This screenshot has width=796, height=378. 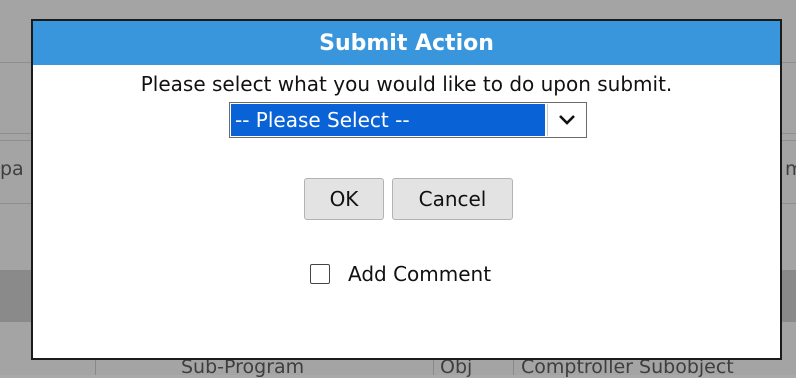 What do you see at coordinates (344, 199) in the screenshot?
I see `ok-button: OK` at bounding box center [344, 199].